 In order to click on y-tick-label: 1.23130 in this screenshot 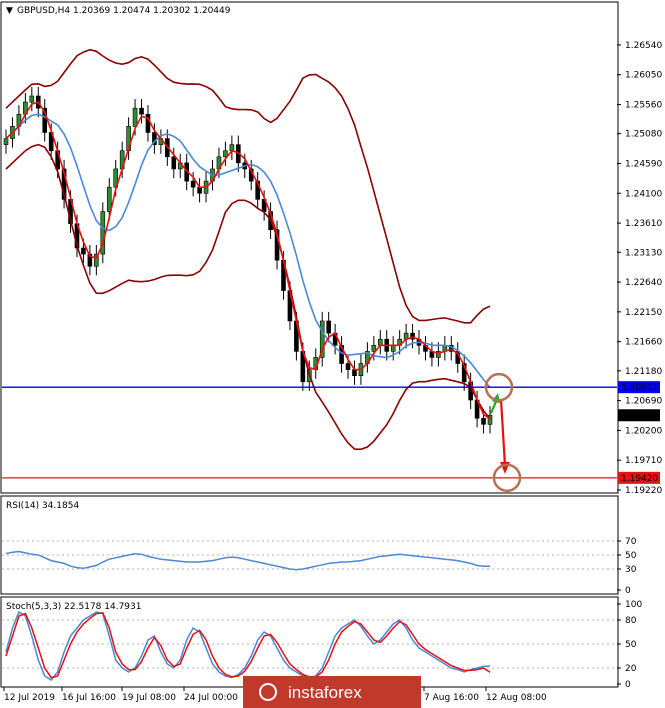, I will do `click(643, 253)`.